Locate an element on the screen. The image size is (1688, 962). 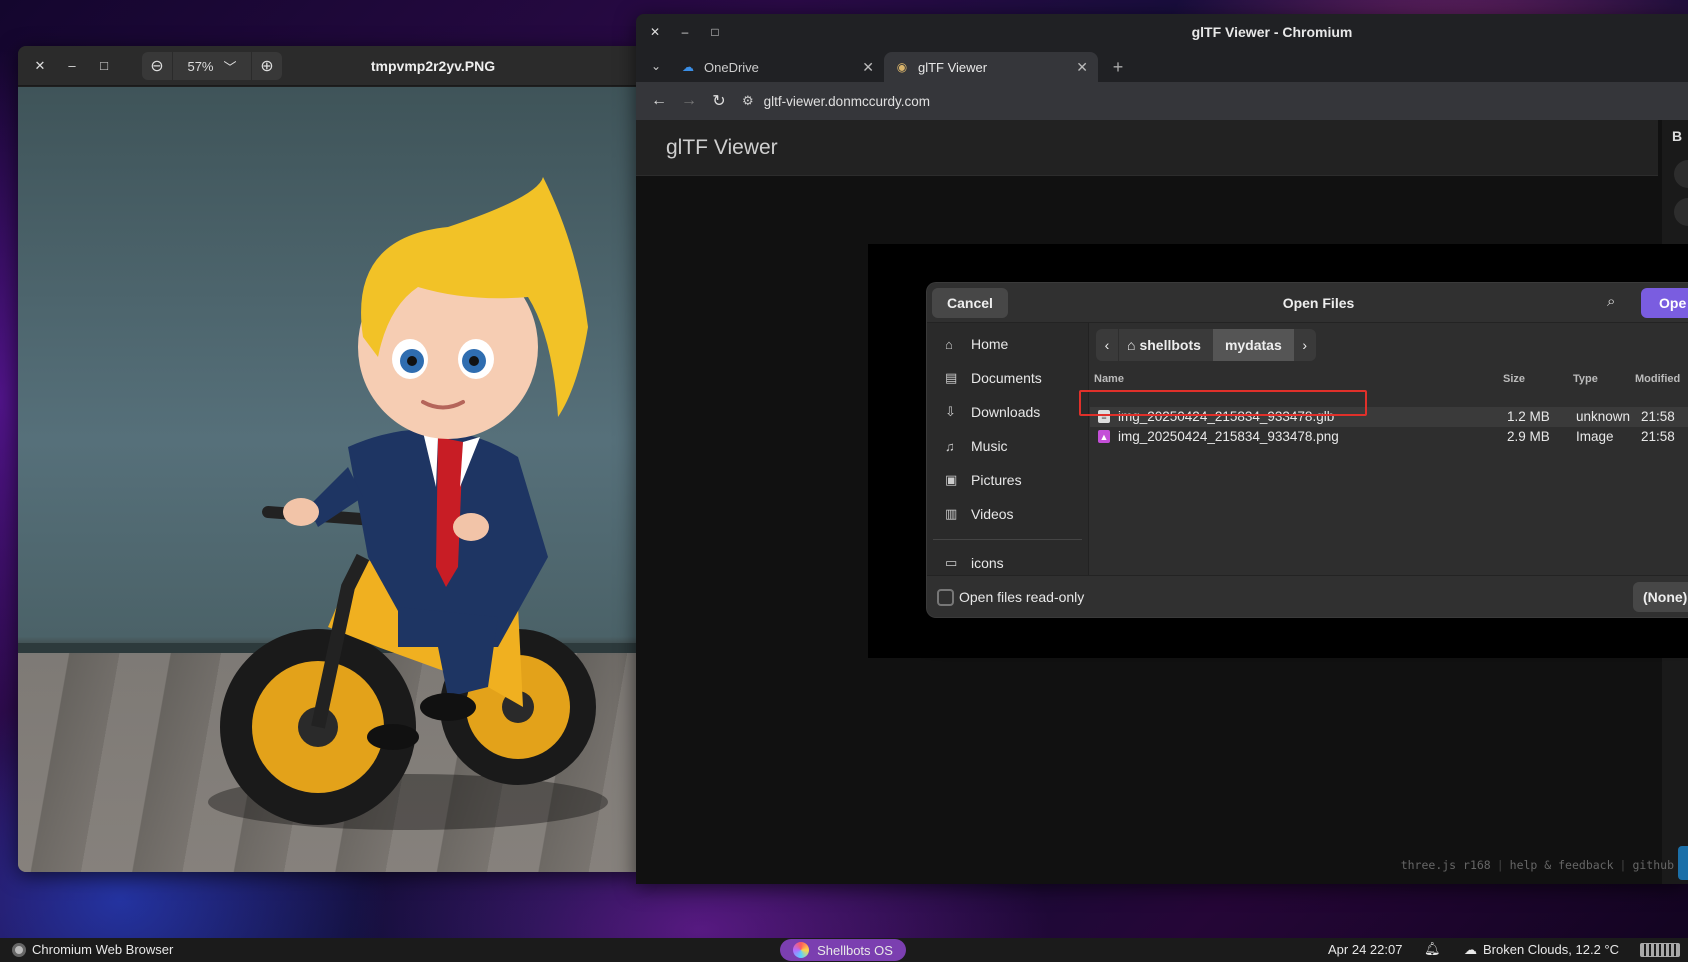
read-only-checkbox is located at coordinates (945, 597).